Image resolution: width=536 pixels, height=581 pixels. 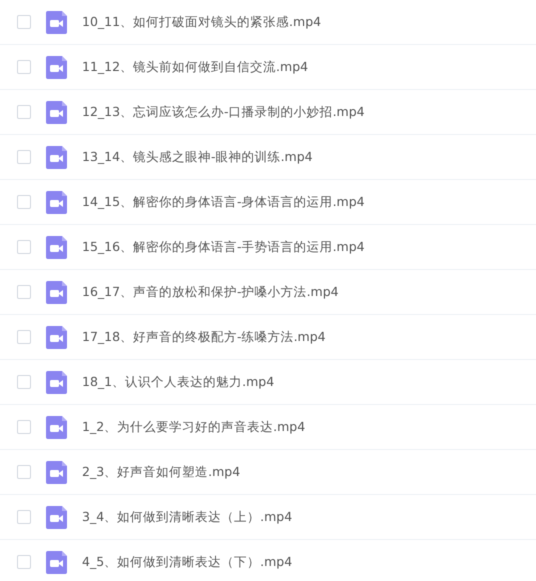 What do you see at coordinates (195, 67) in the screenshot?
I see `file-name: 11_12、镜头前如何做到自信交流.mp4` at bounding box center [195, 67].